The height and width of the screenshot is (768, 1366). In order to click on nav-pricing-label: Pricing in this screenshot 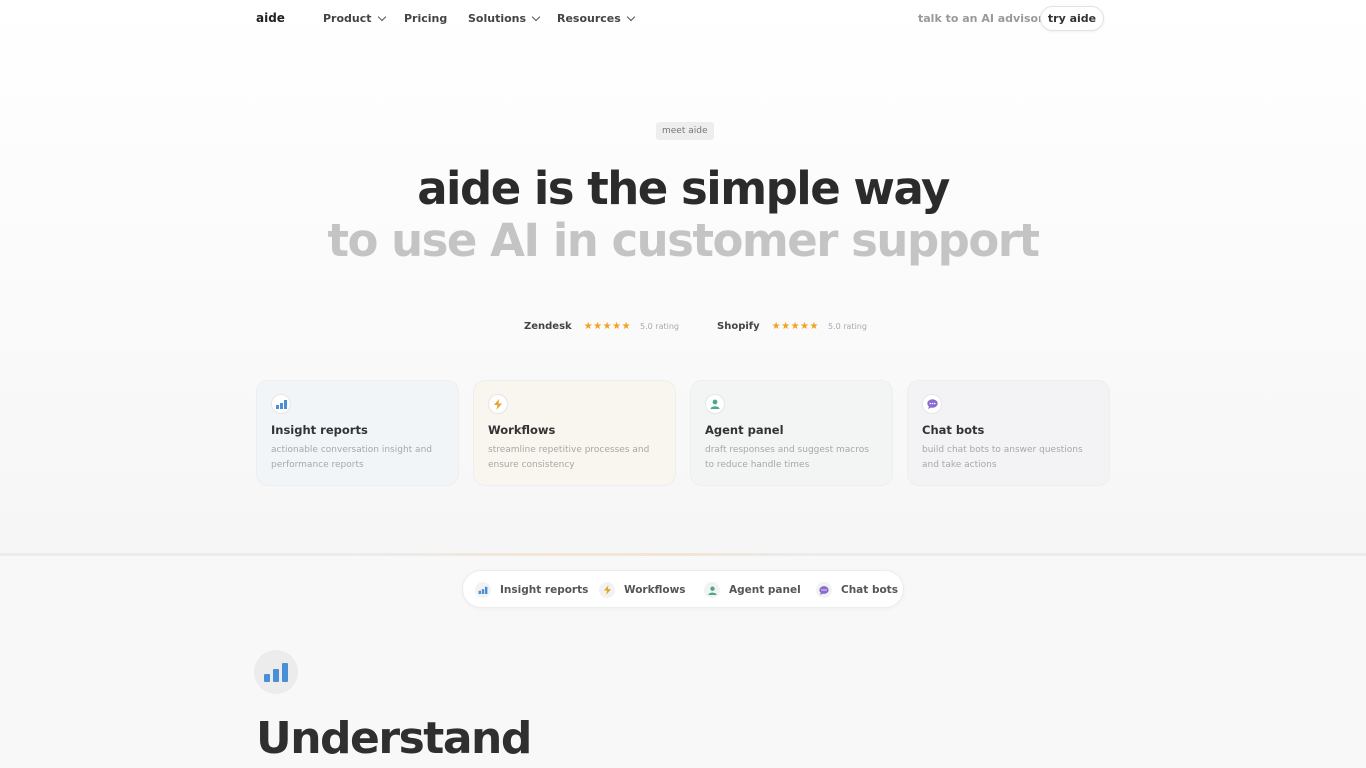, I will do `click(426, 18)`.